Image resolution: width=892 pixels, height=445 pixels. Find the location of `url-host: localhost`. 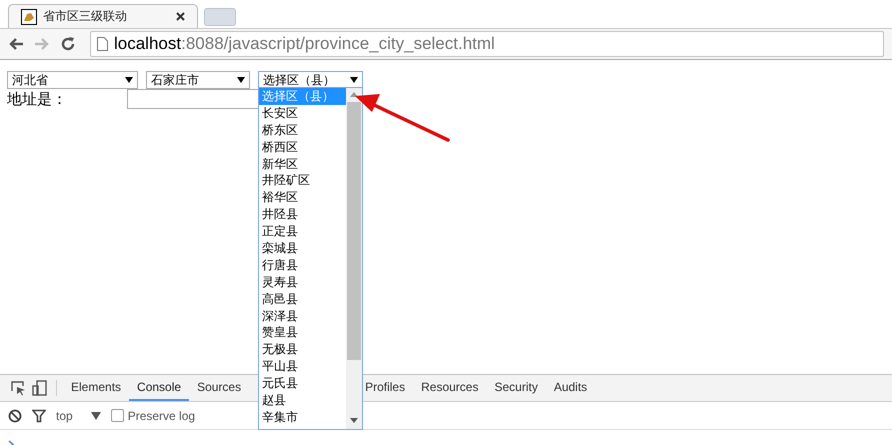

url-host: localhost is located at coordinates (148, 43).